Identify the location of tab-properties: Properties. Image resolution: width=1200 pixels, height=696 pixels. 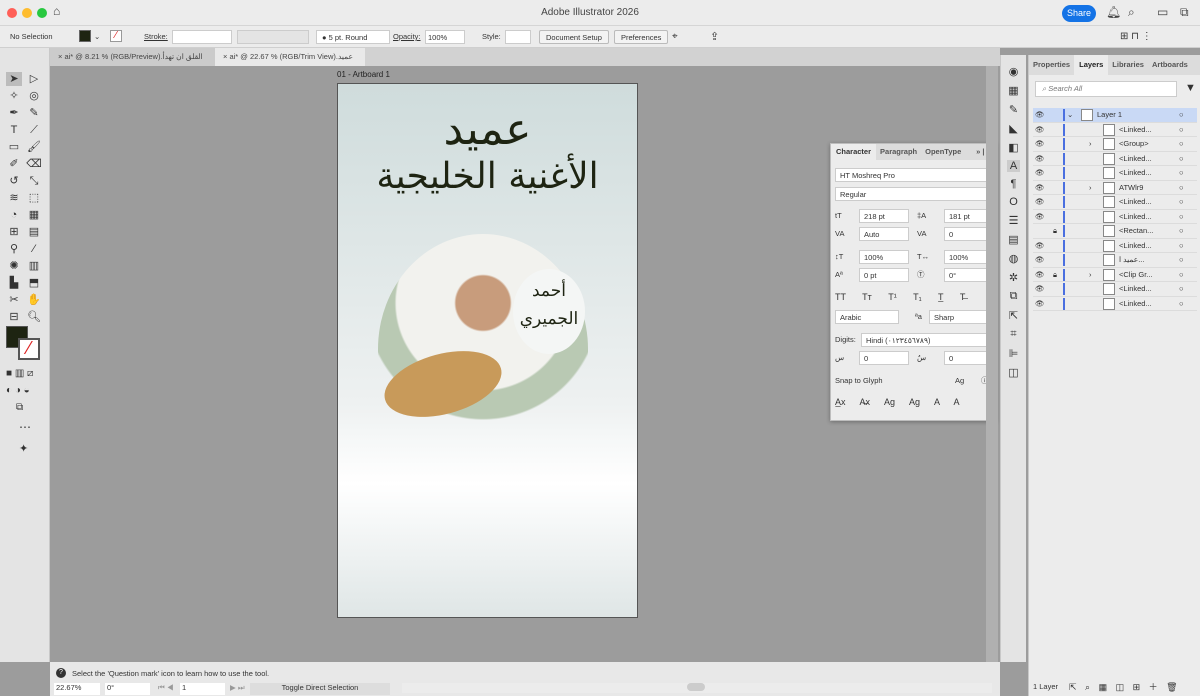
(1051, 65).